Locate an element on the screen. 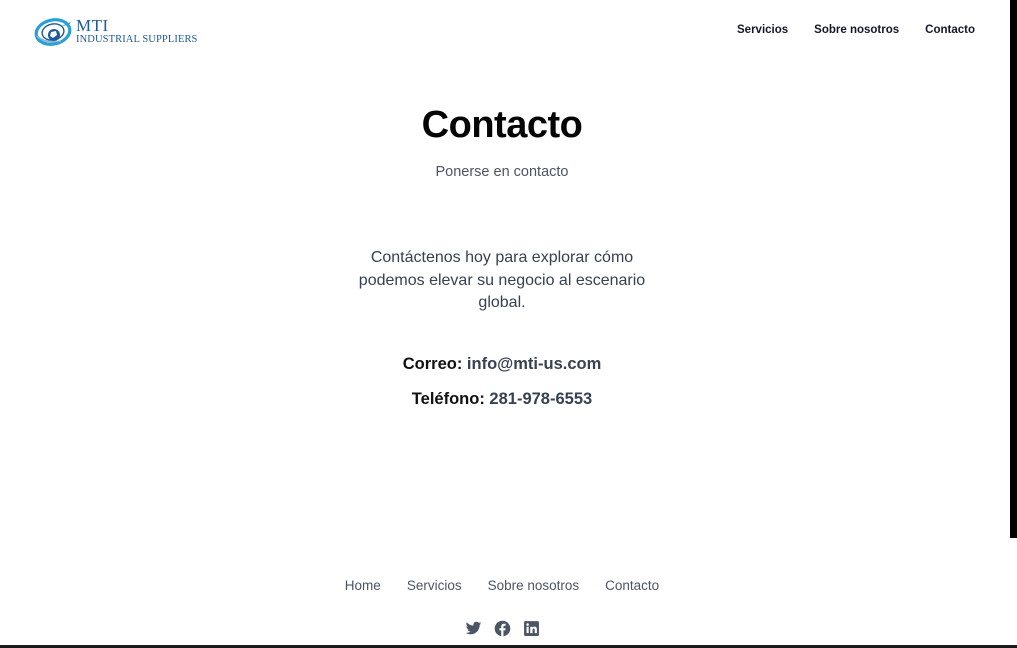  page-title: Contacto is located at coordinates (502, 125).